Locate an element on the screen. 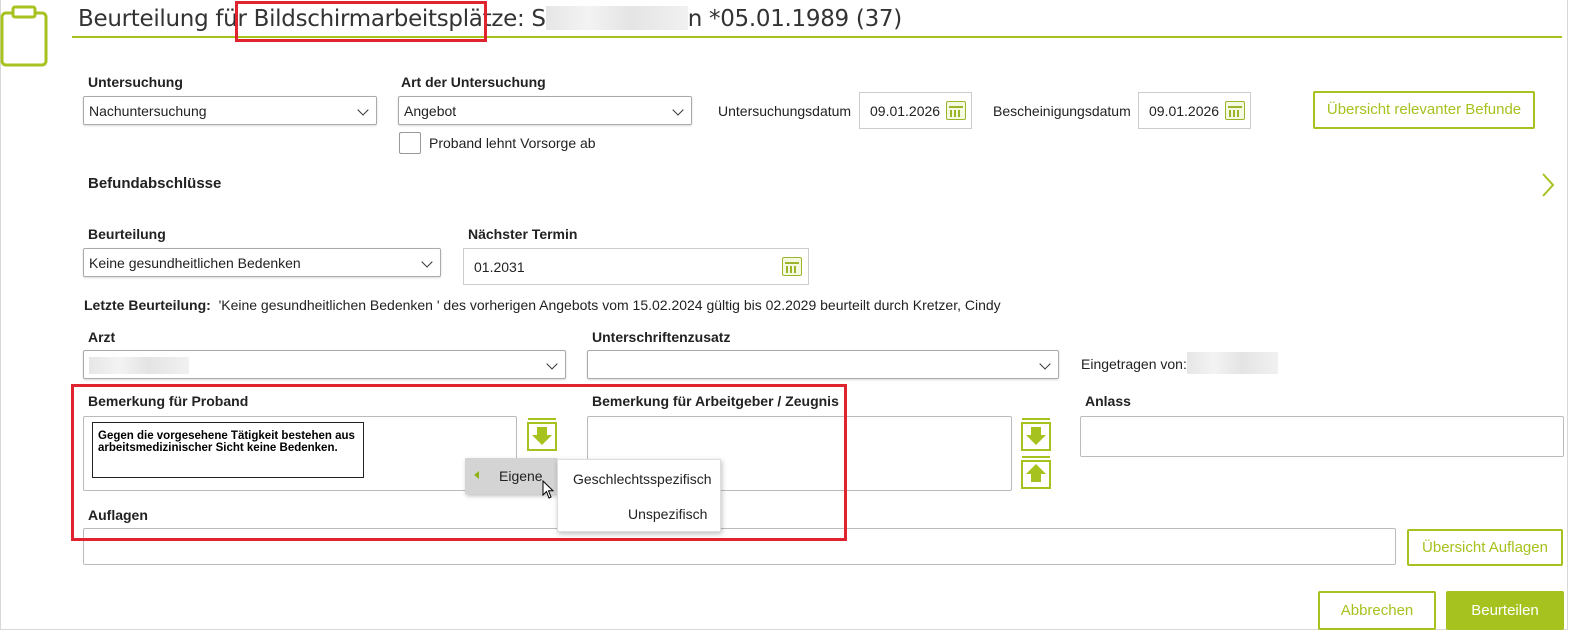 The image size is (1593, 640). proband-lehnt-checkbox is located at coordinates (410, 143).